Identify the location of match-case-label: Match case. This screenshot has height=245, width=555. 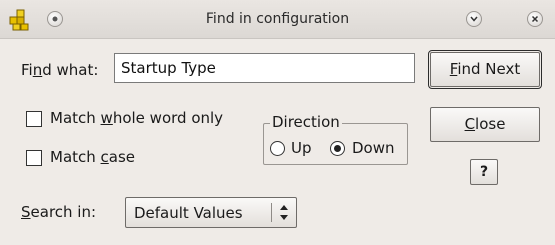
(92, 157).